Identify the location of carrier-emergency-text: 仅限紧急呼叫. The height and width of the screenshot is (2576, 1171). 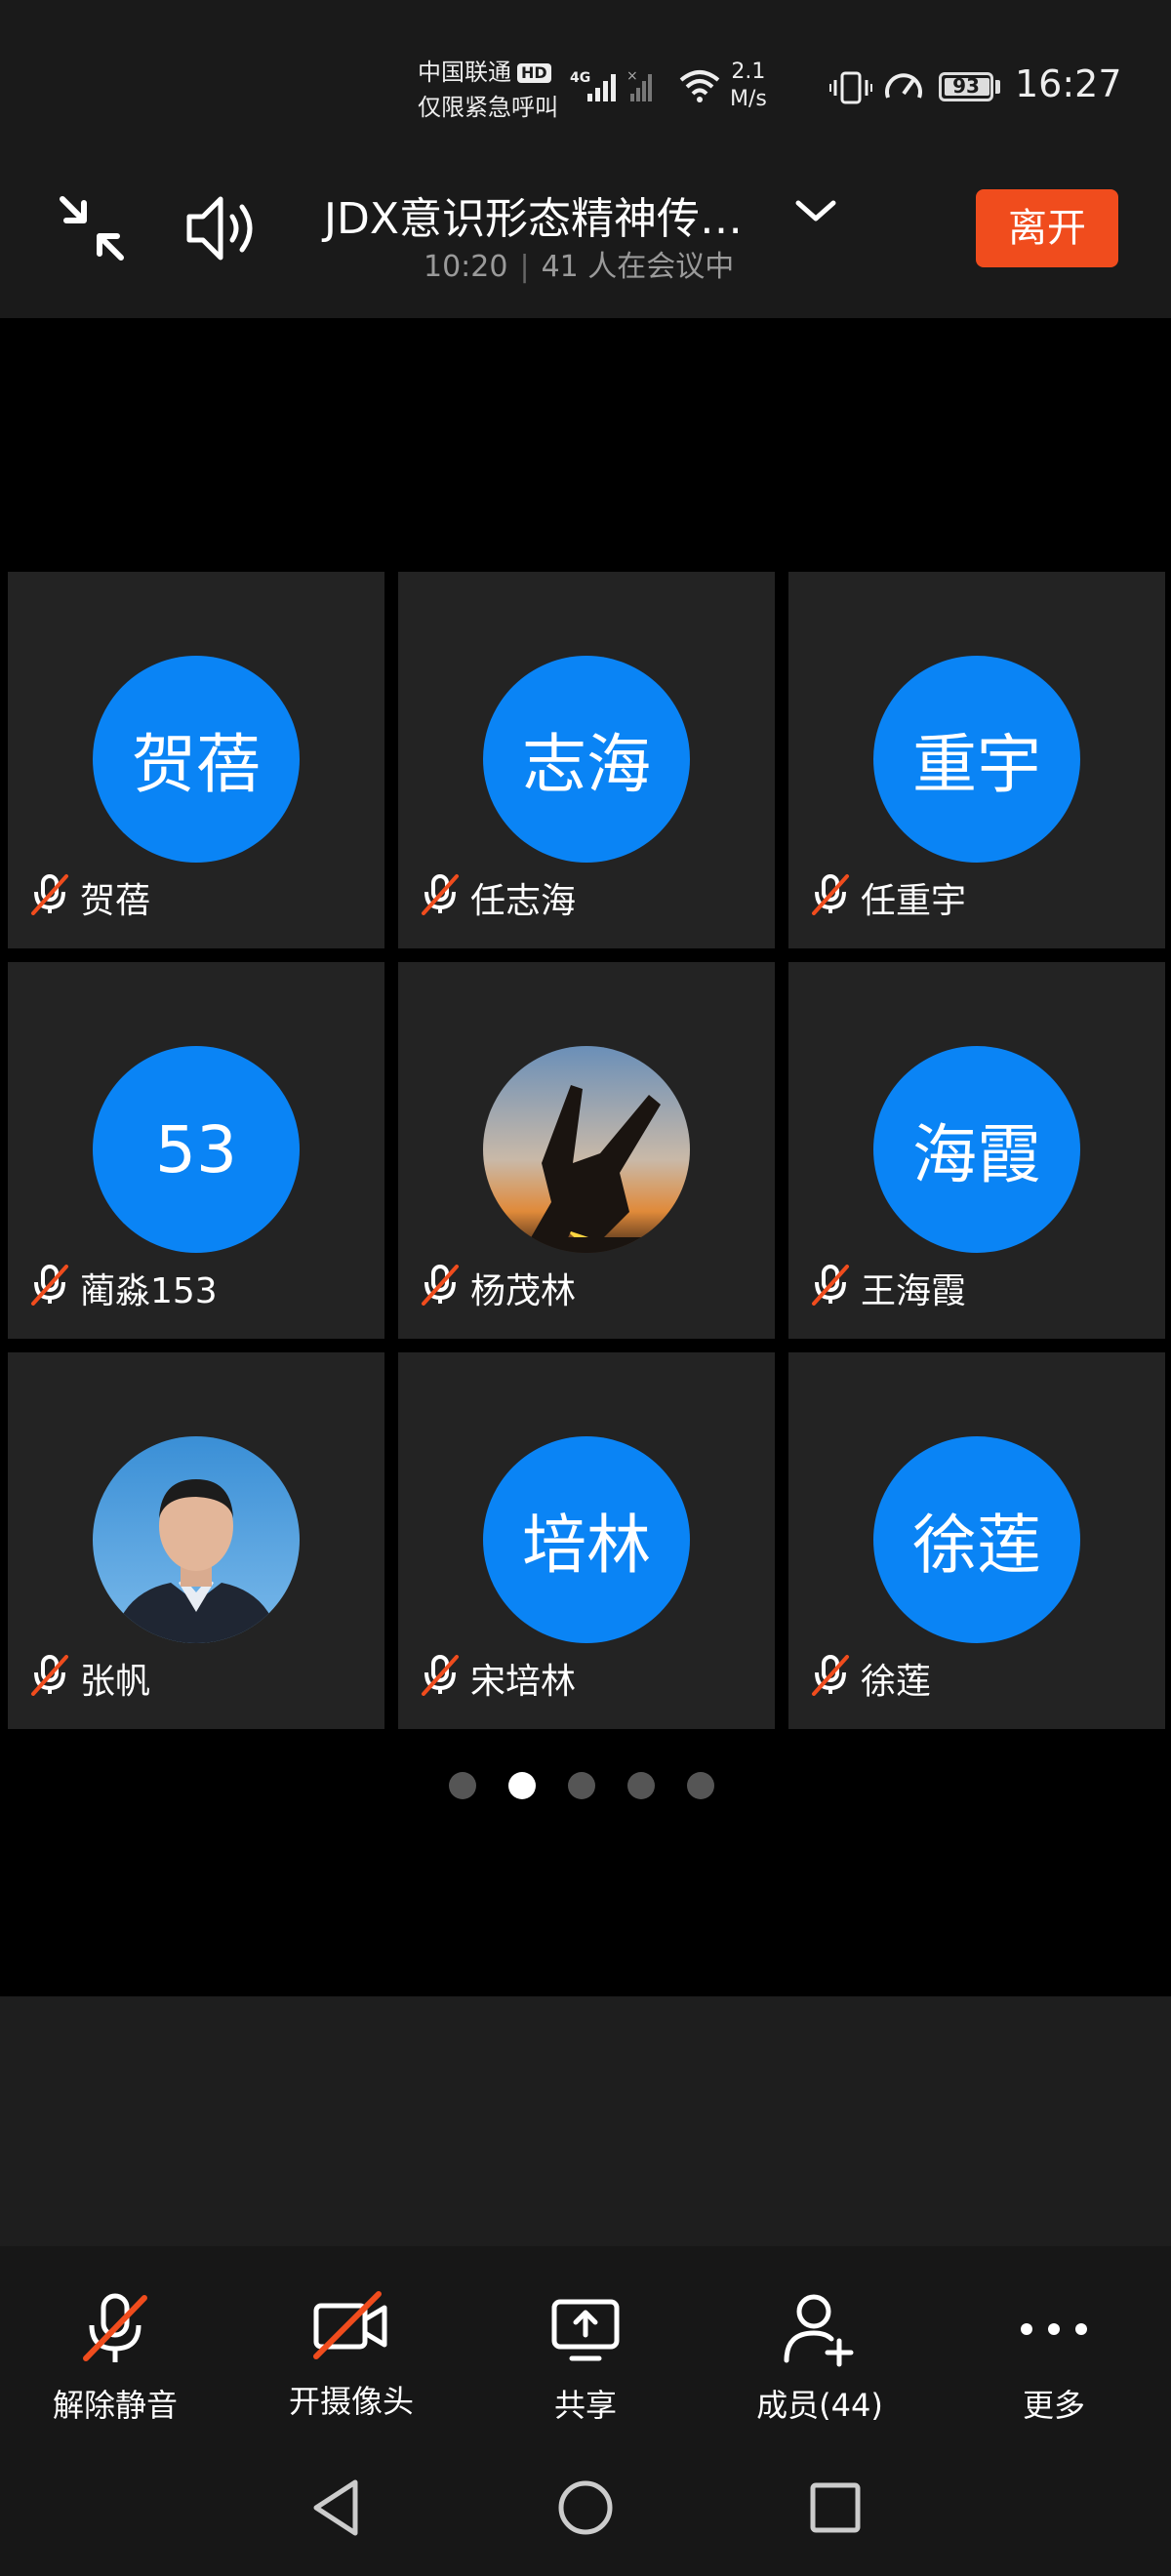
(488, 107).